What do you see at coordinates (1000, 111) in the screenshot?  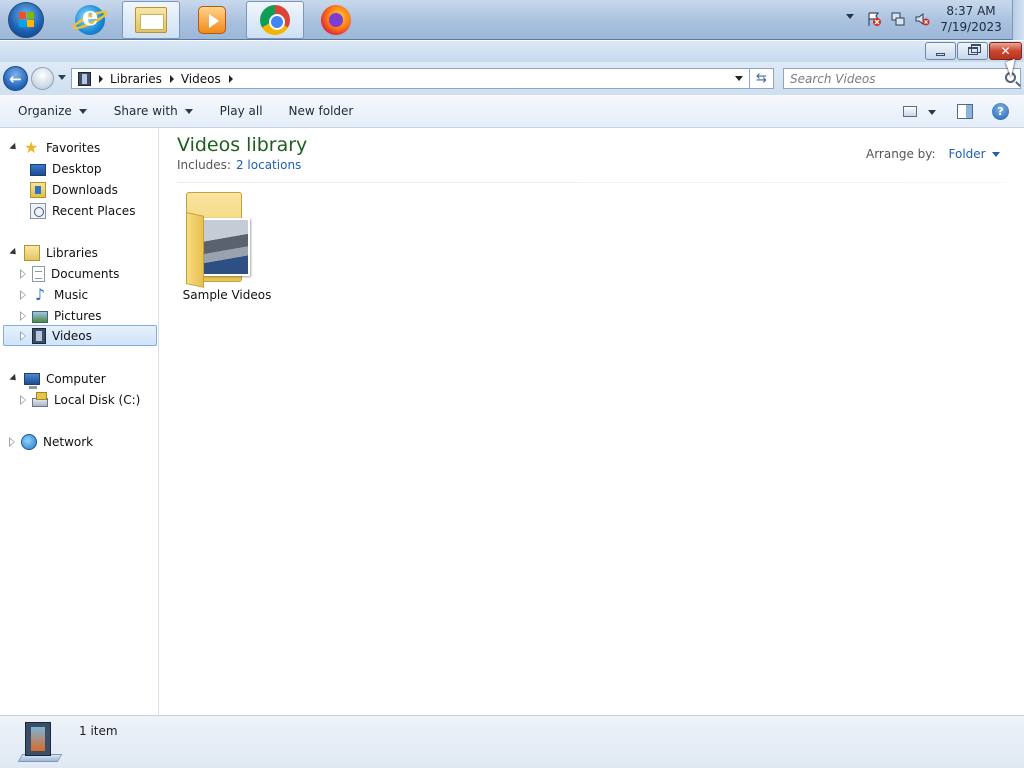 I see `help-icon: ?` at bounding box center [1000, 111].